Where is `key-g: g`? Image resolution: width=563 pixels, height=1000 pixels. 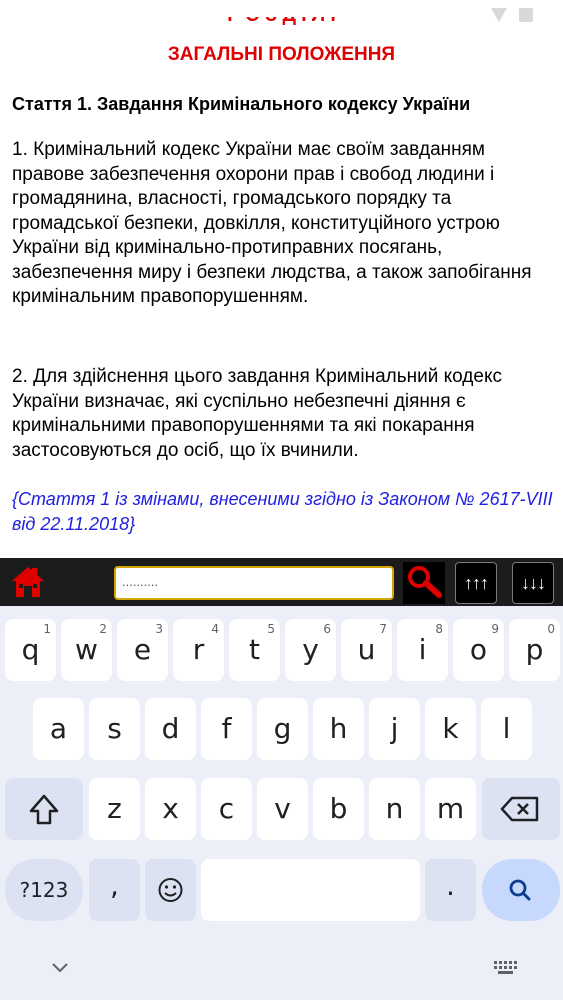 key-g: g is located at coordinates (282, 729).